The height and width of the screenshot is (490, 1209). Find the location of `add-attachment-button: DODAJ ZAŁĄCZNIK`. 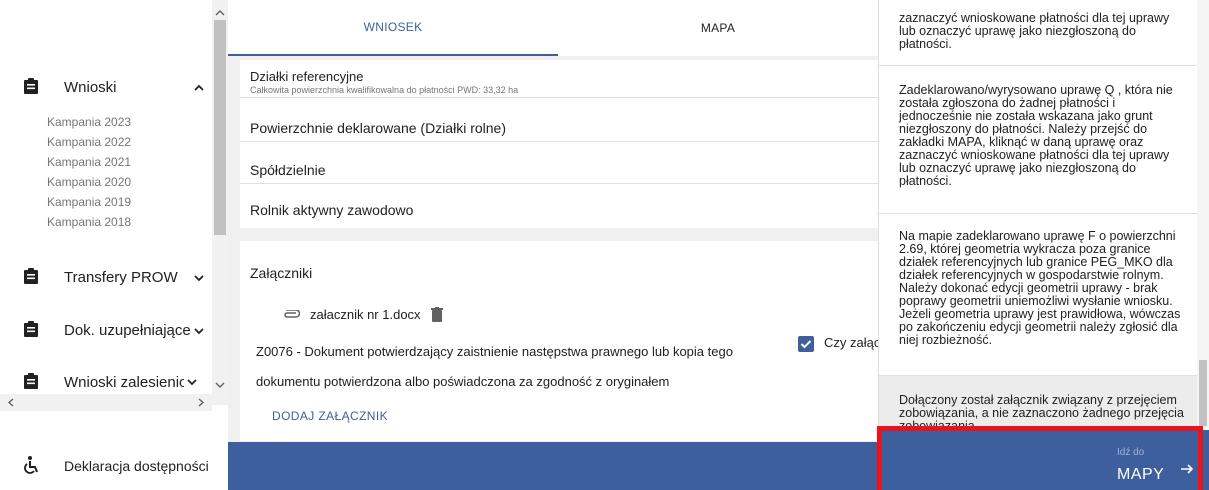

add-attachment-button: DODAJ ZAŁĄCZNIK is located at coordinates (330, 416).